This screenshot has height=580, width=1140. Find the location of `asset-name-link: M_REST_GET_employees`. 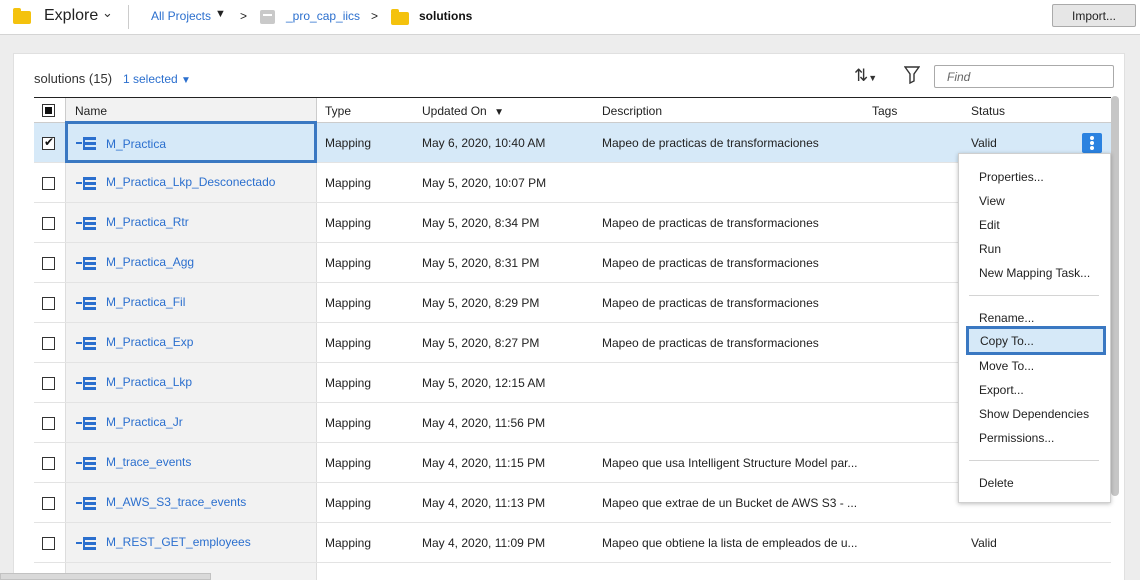

asset-name-link: M_REST_GET_employees is located at coordinates (178, 542).